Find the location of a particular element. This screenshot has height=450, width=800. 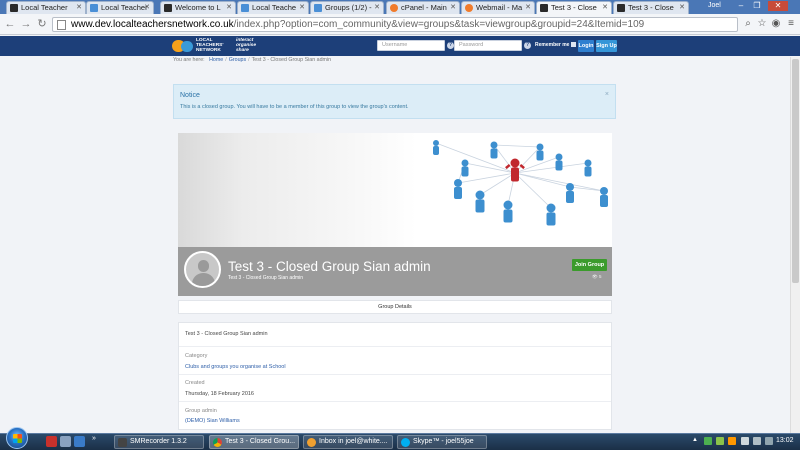

back-icon: ← is located at coordinates (10, 24).